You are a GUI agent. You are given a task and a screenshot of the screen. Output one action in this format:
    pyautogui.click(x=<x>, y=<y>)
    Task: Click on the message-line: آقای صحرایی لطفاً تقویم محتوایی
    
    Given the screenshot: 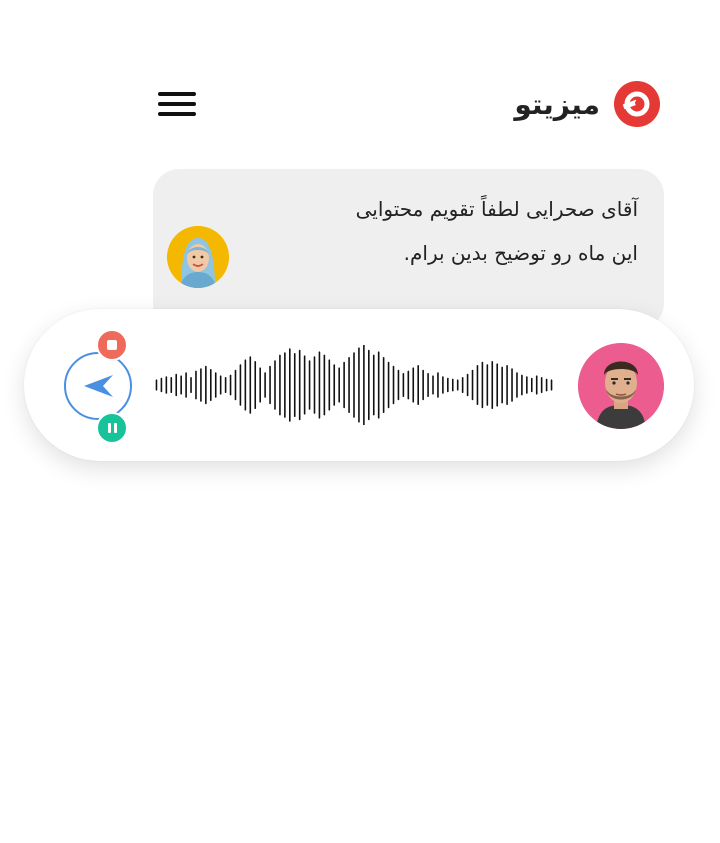 What is the action you would take?
    pyautogui.click(x=496, y=209)
    